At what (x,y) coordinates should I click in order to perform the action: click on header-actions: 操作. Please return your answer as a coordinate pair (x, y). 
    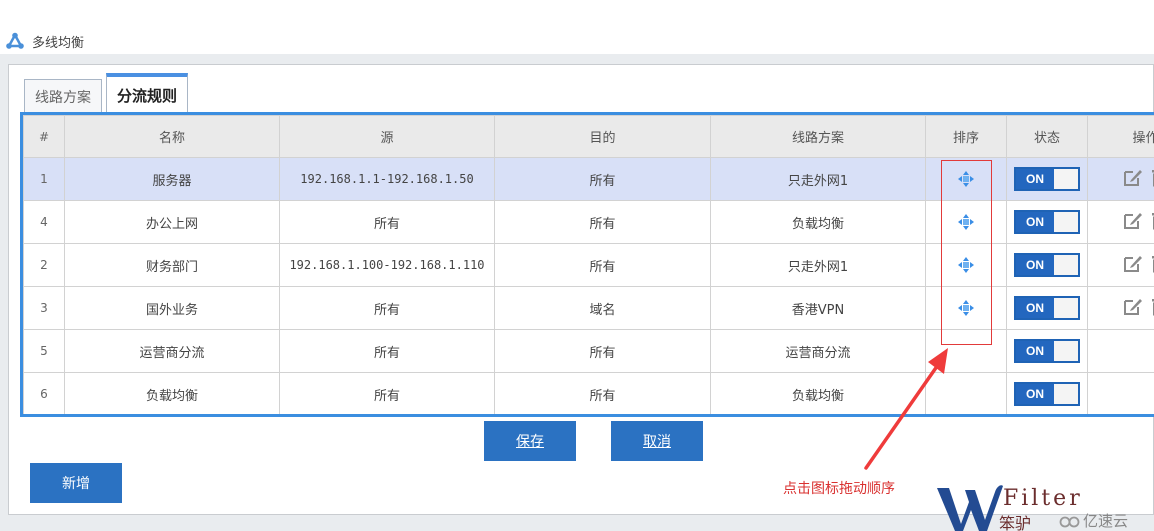
    Looking at the image, I should click on (1120, 136).